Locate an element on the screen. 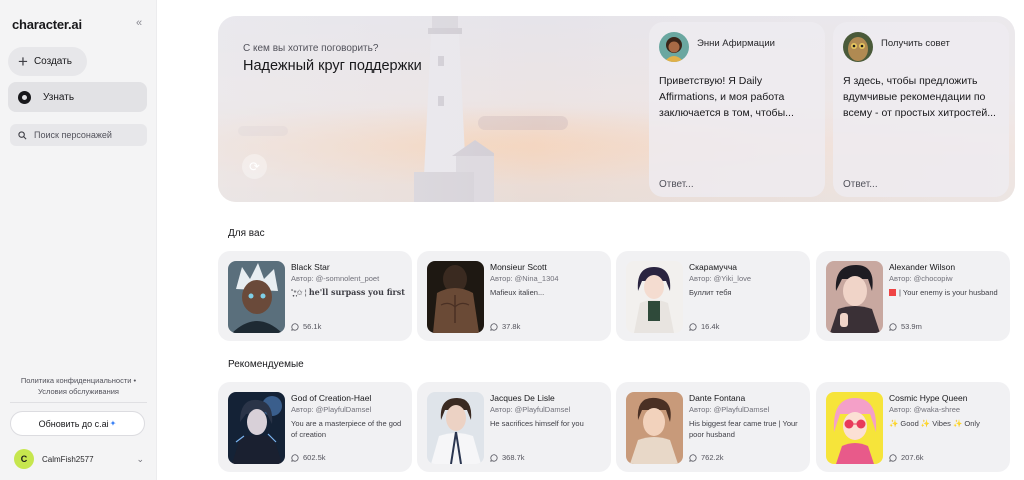 The width and height of the screenshot is (1024, 480). chat-count-value: 762.2k is located at coordinates (712, 457).